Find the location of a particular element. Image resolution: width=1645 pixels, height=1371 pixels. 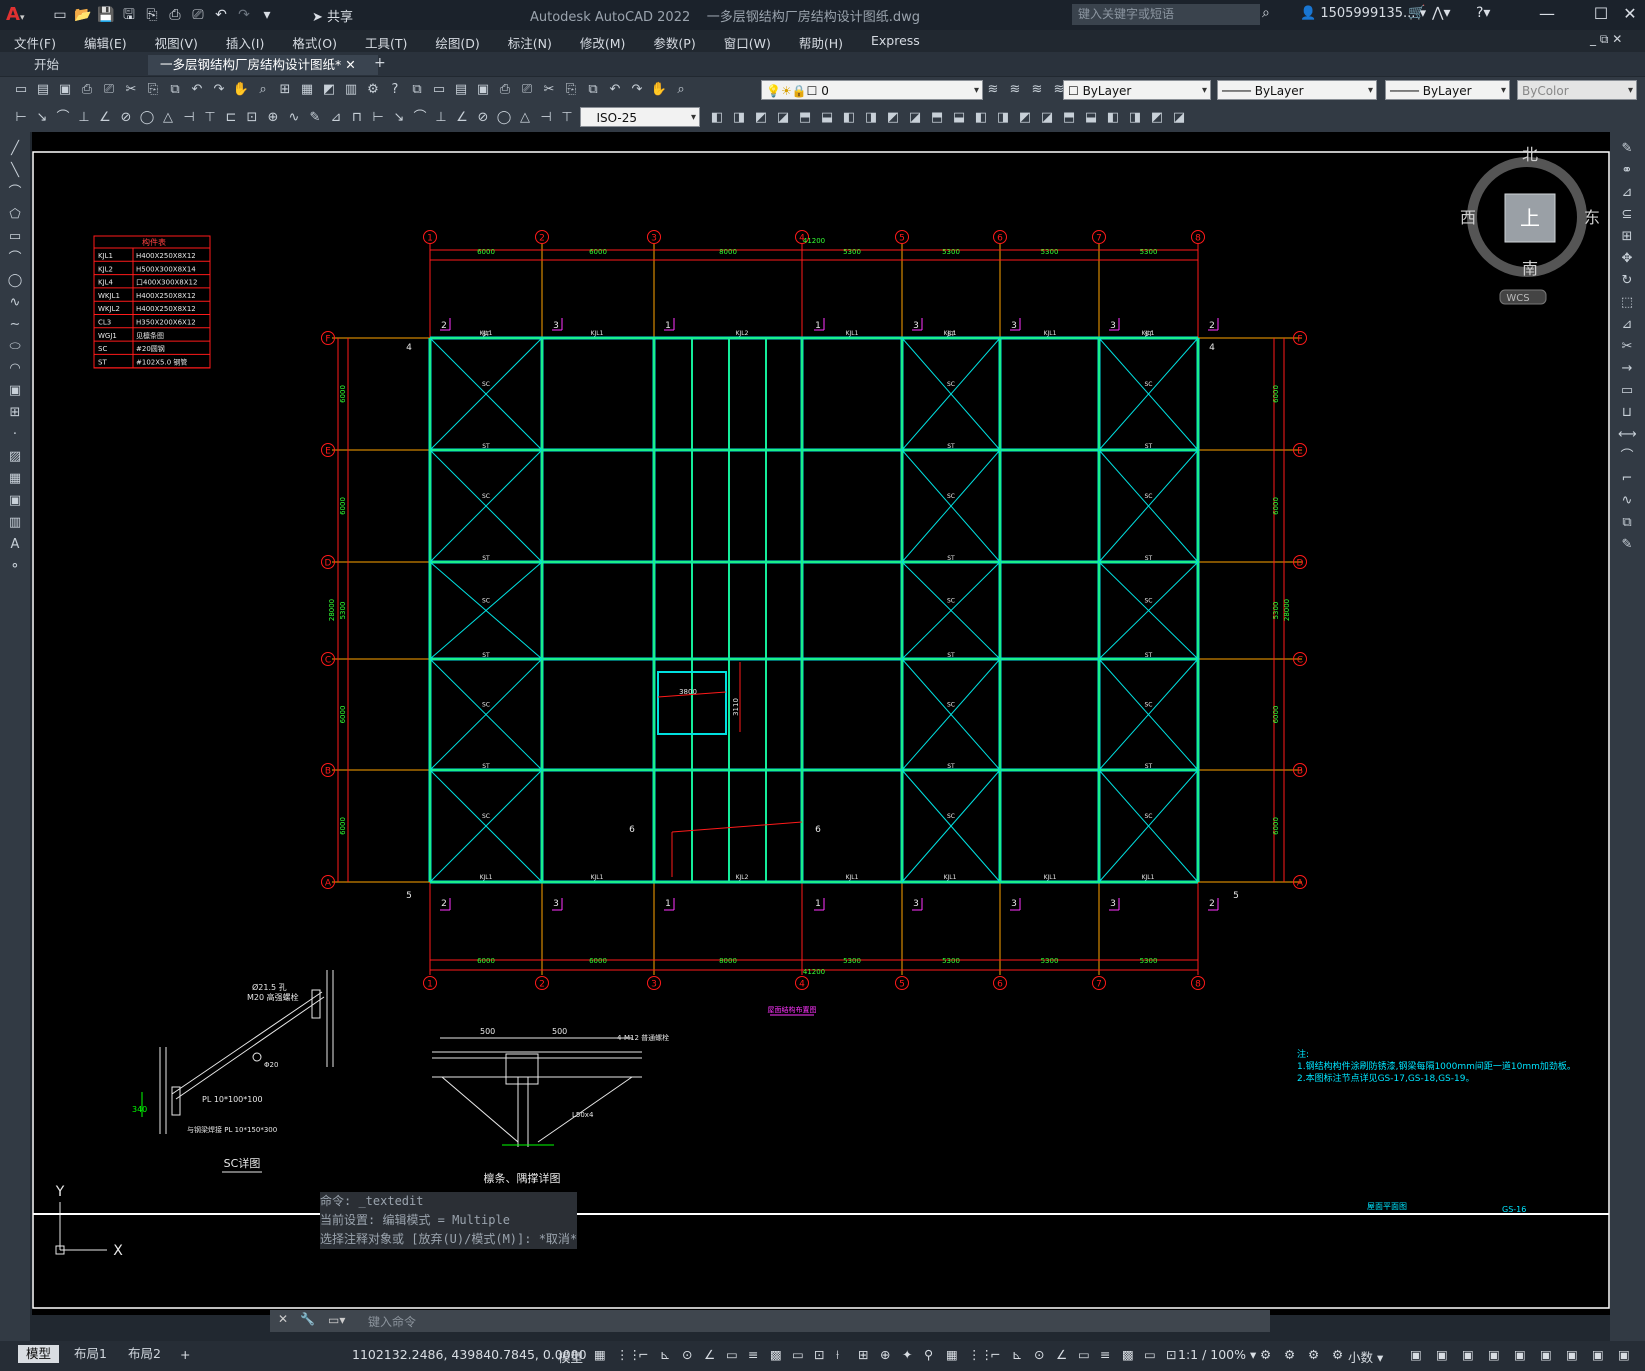

menu-view: 视图(V) is located at coordinates (176, 41).